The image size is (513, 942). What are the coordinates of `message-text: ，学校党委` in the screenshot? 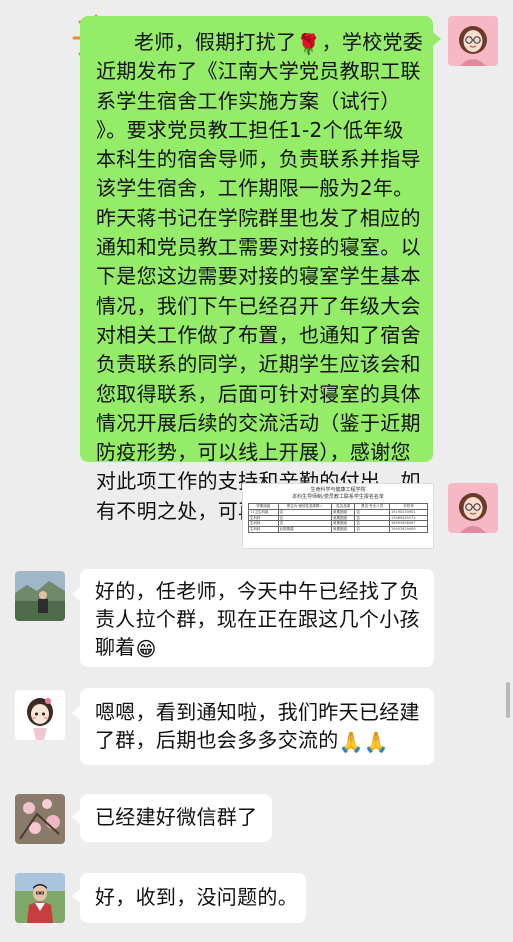 It's located at (372, 42).